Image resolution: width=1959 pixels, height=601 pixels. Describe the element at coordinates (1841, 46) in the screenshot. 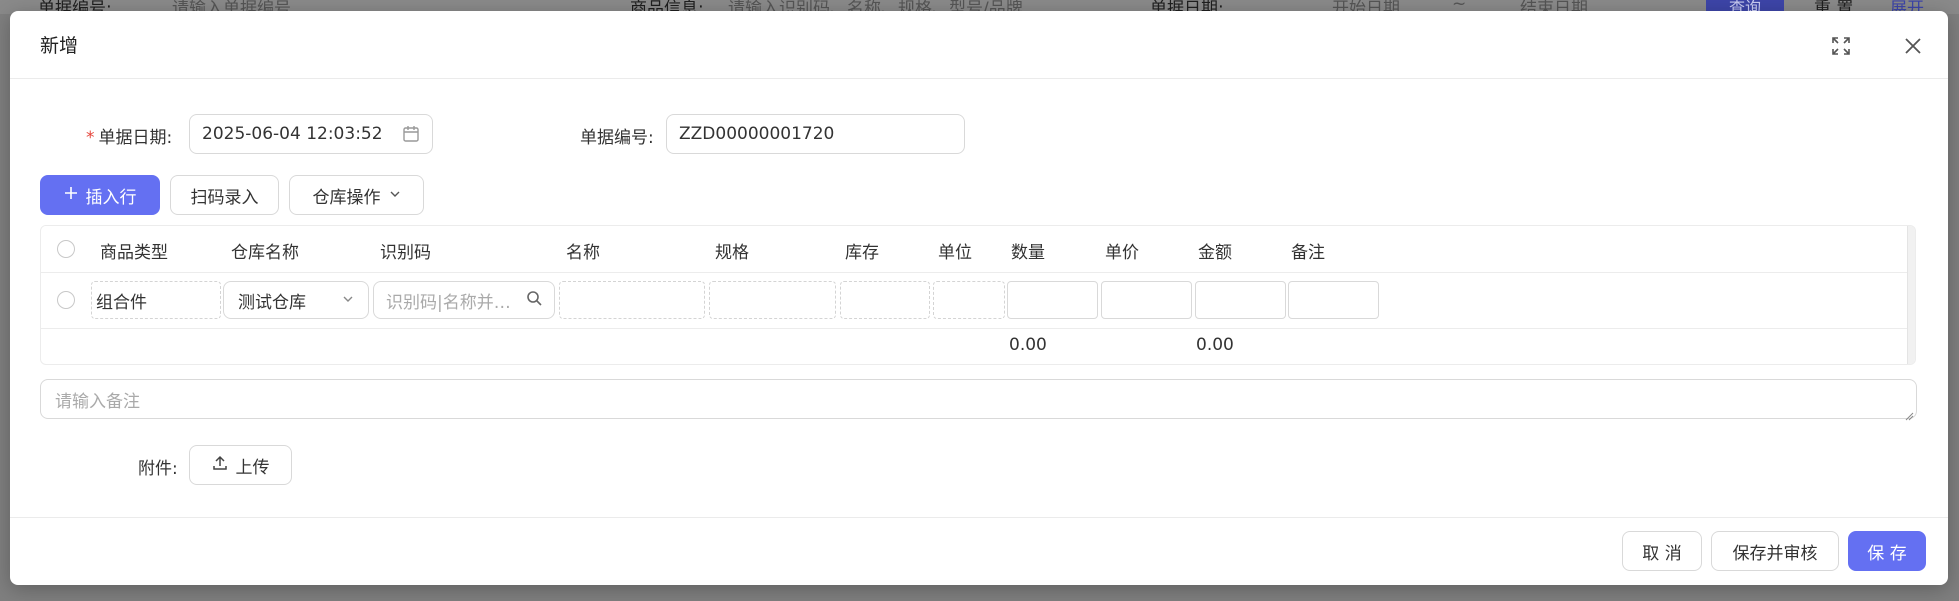

I see `maximize-icon` at that location.